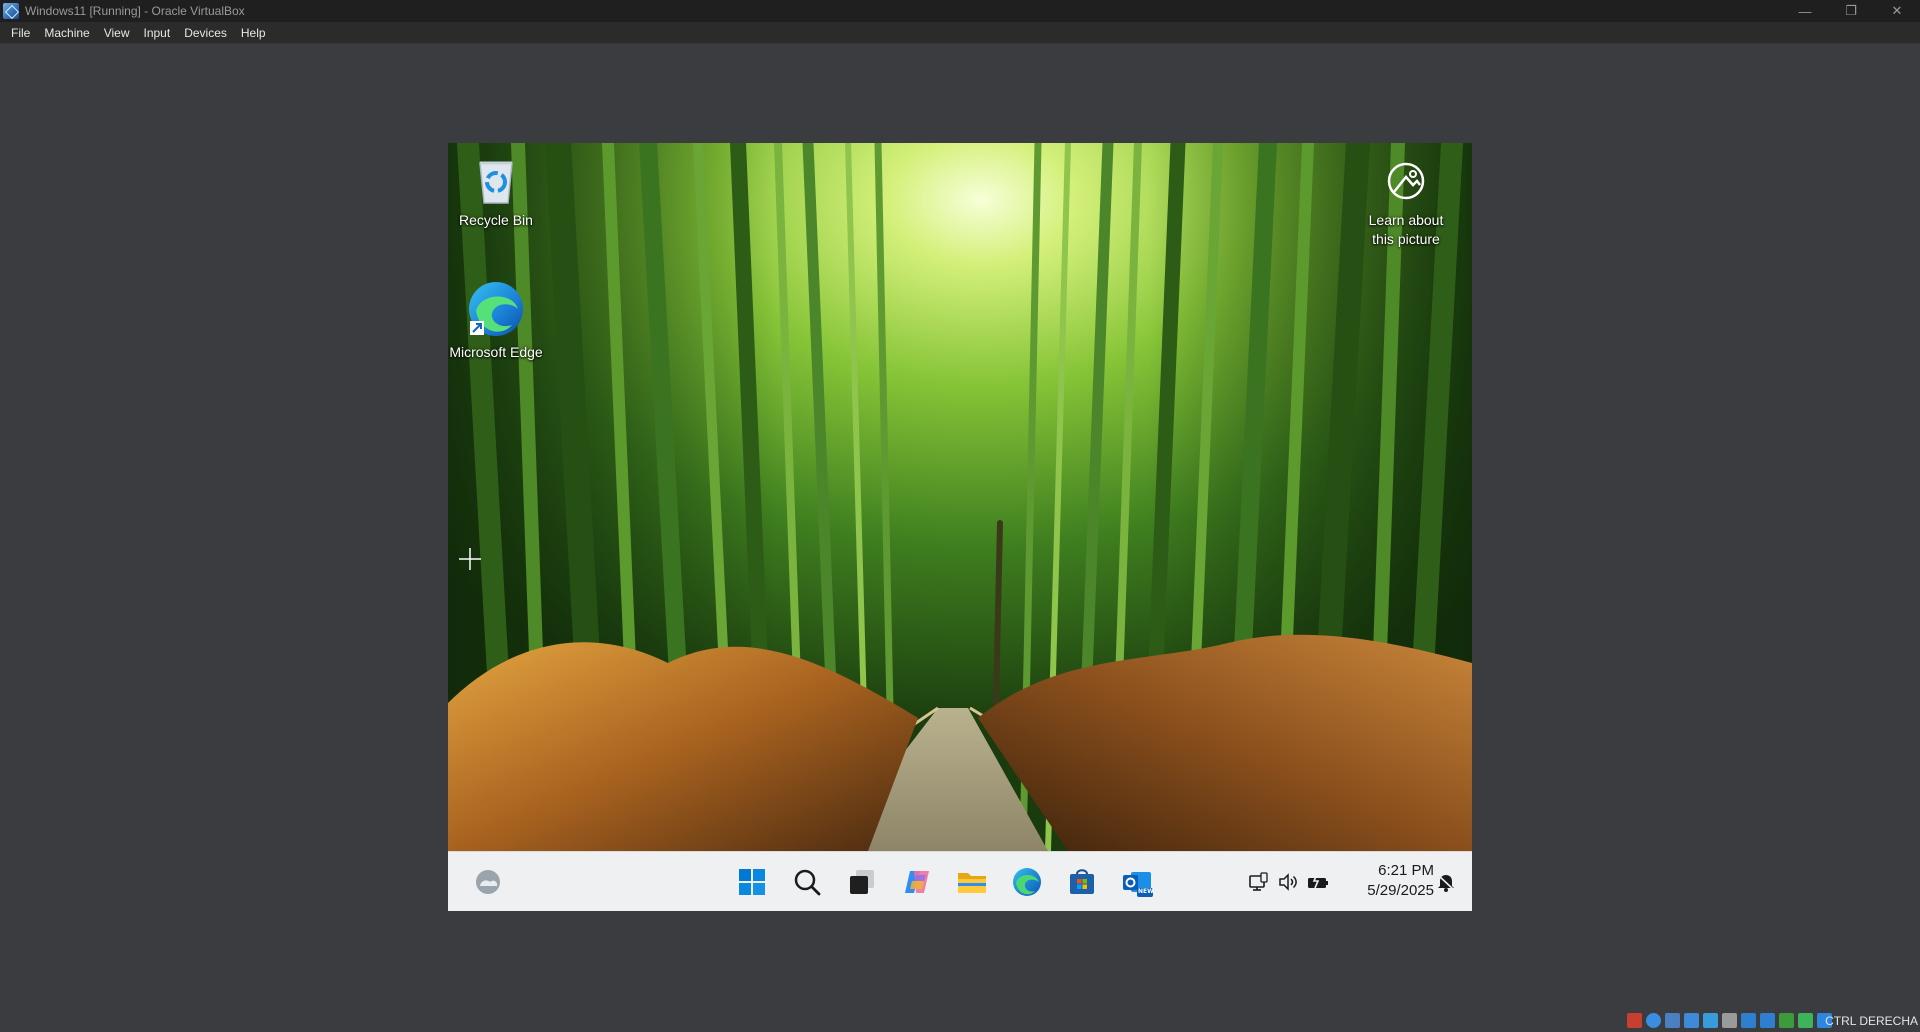  Describe the element at coordinates (496, 220) in the screenshot. I see `recycle-bin-label: Recycle Bin` at that location.